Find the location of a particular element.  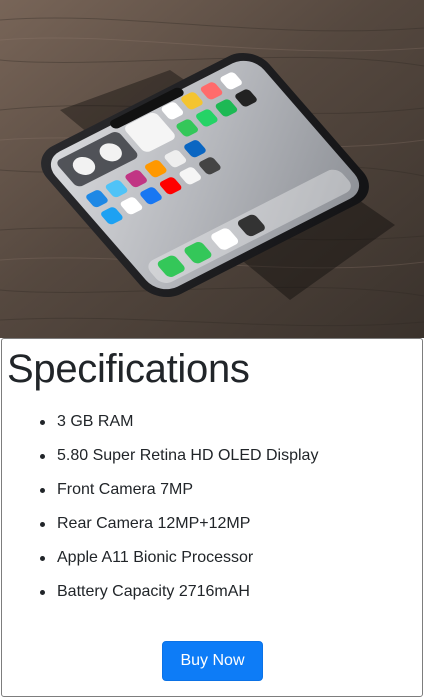

spec-item-battery: Battery Capacity 2716mAH is located at coordinates (179, 597).